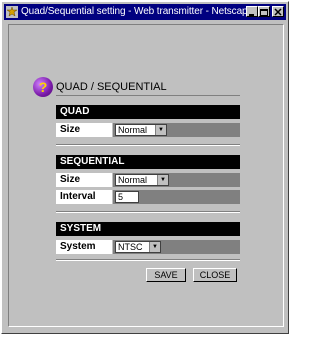  I want to click on quad-size-value: Normal, so click(133, 130).